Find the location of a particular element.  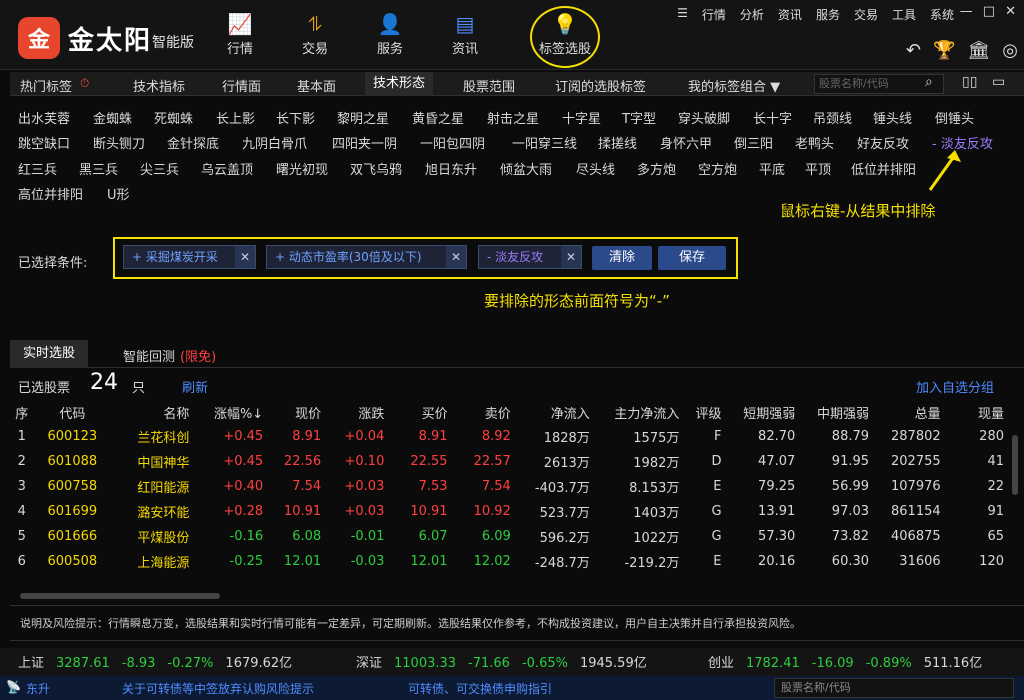

chat-icon: ▭ is located at coordinates (998, 82).